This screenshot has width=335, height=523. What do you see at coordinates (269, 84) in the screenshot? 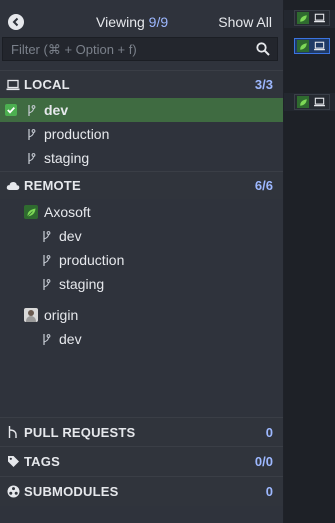
I see `local-count-total: 3` at bounding box center [269, 84].